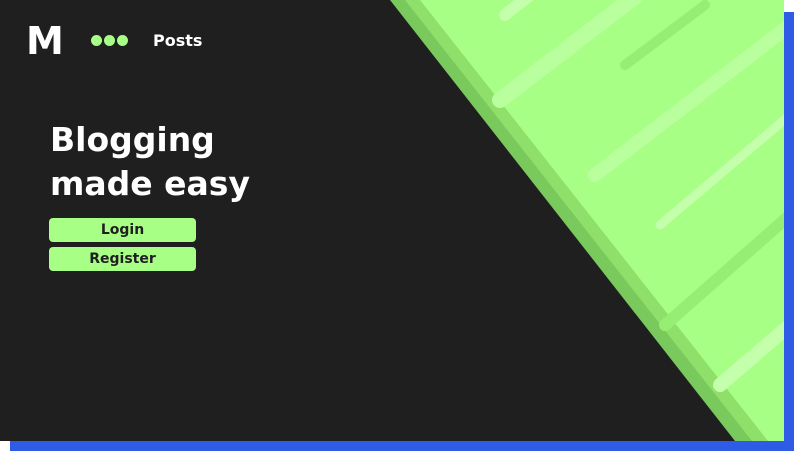 The image size is (794, 451). I want to click on hero-title-line-1: Blogging, so click(132, 139).